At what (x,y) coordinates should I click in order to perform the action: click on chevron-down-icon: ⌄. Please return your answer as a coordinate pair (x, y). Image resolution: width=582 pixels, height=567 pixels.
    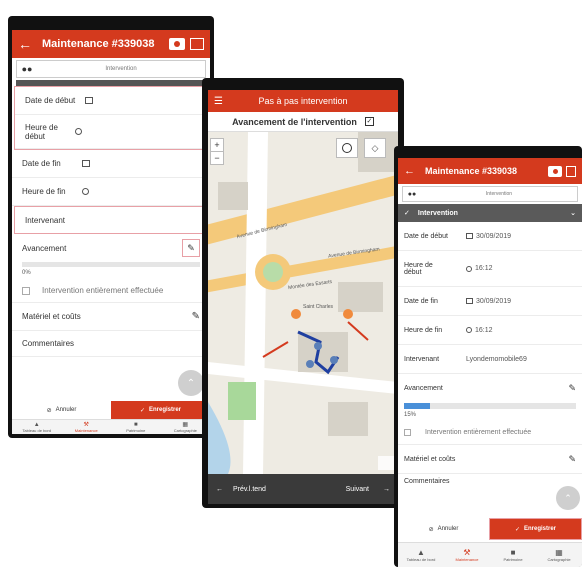
    Looking at the image, I should click on (573, 213).